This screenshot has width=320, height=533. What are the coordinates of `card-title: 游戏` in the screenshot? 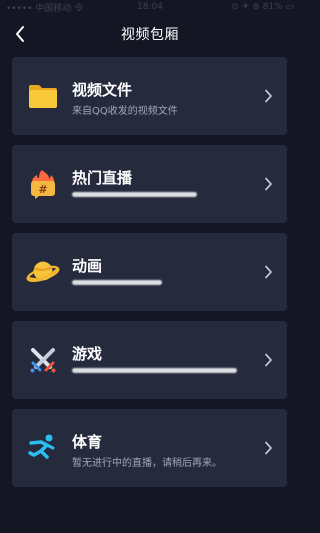 It's located at (87, 354).